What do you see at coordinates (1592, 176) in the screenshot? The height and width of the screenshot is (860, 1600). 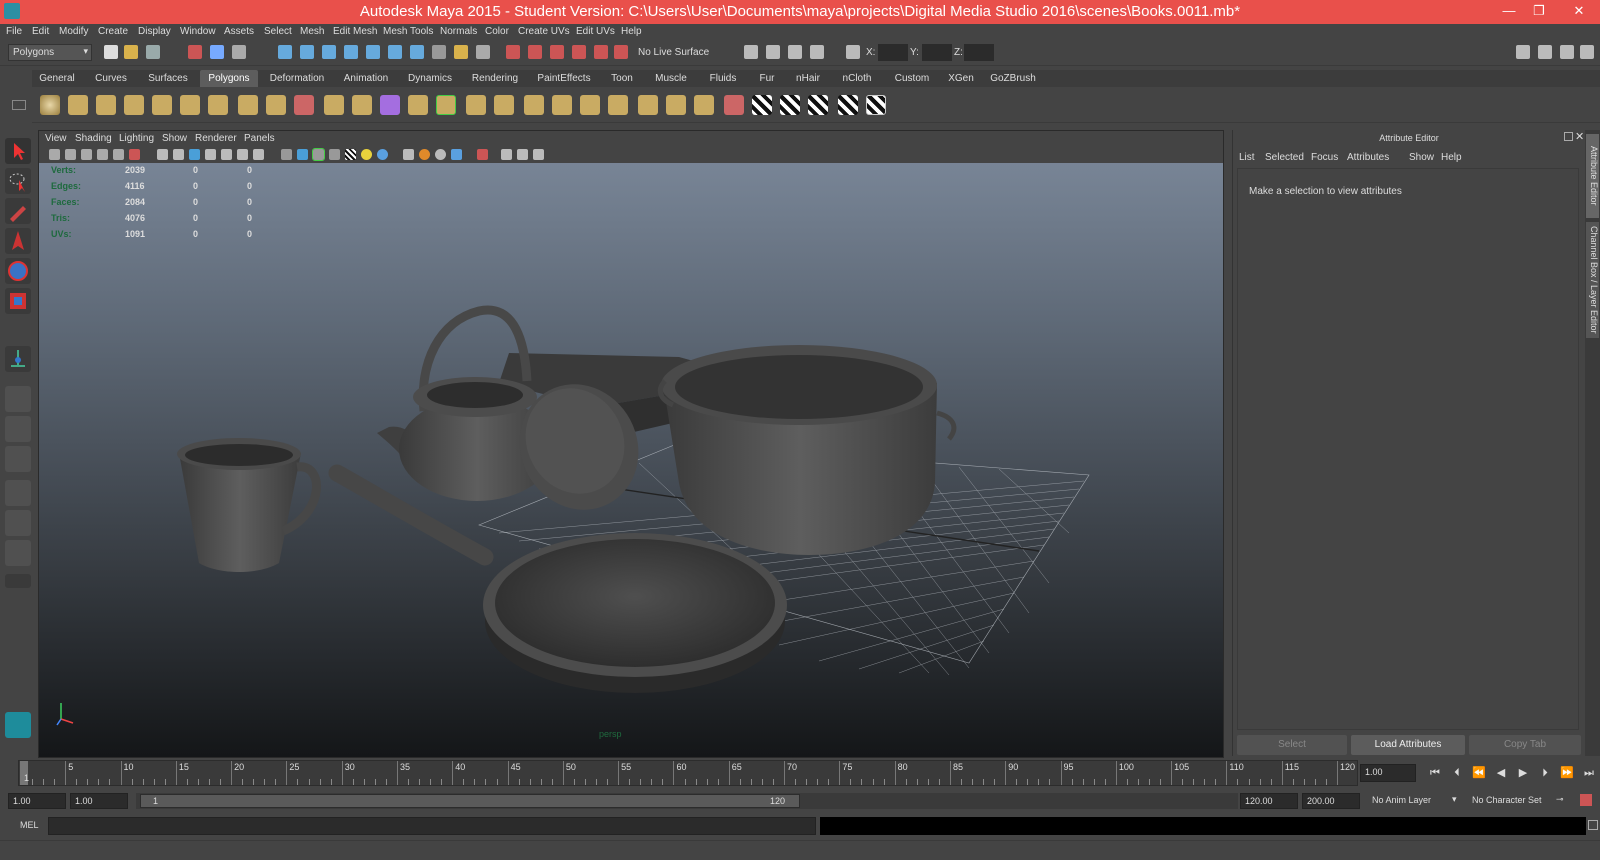 I see `tab-attribute-editor: Attribute Editor` at bounding box center [1592, 176].